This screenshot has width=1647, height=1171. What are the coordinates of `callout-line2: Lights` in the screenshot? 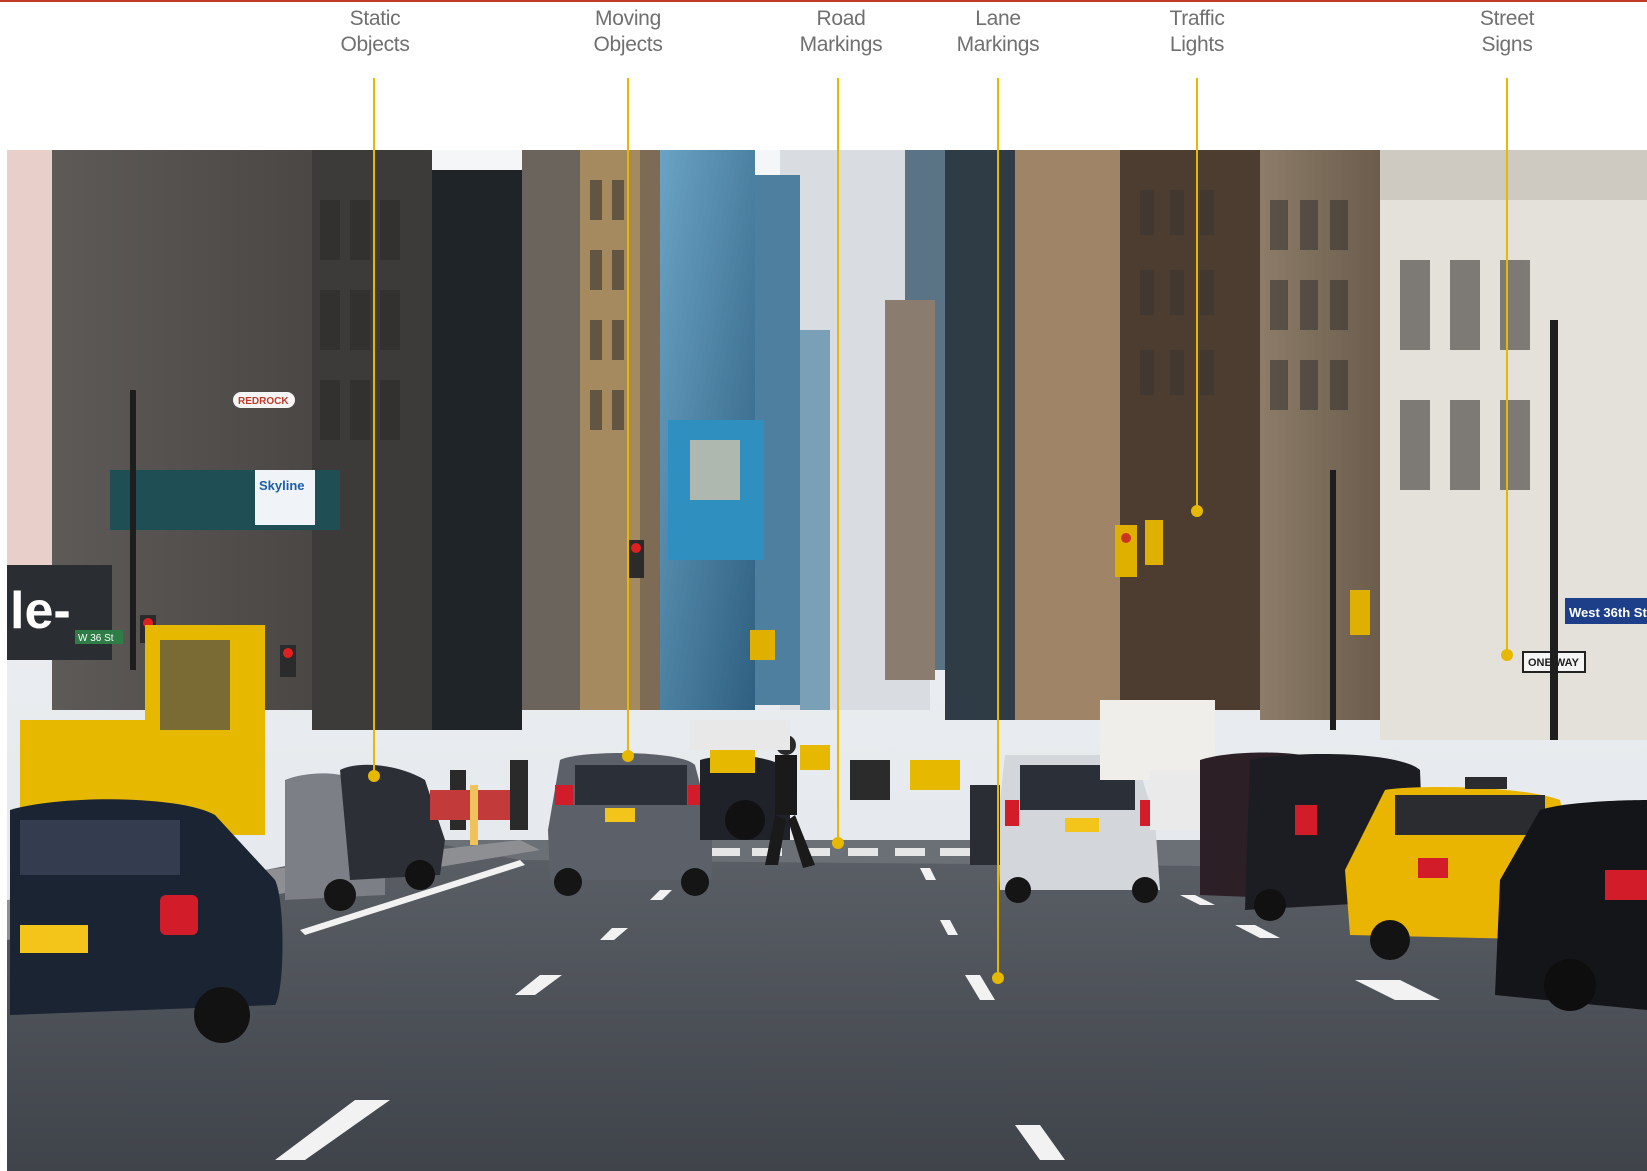 It's located at (1197, 44).